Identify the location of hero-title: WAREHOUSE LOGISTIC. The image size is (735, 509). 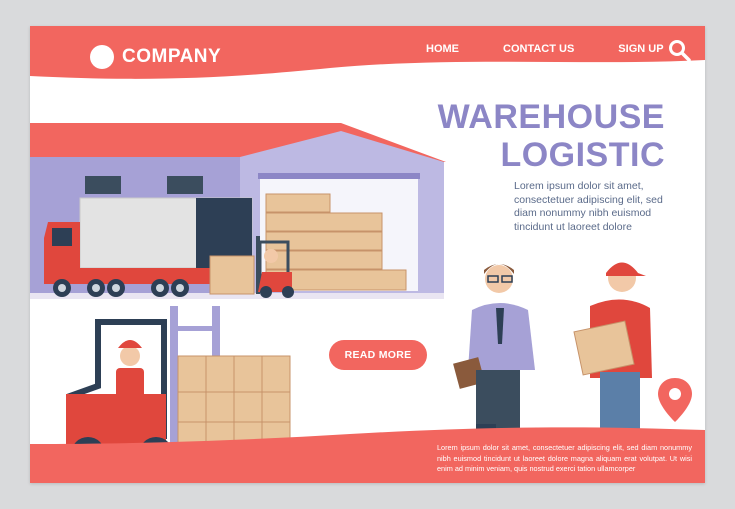
(551, 136).